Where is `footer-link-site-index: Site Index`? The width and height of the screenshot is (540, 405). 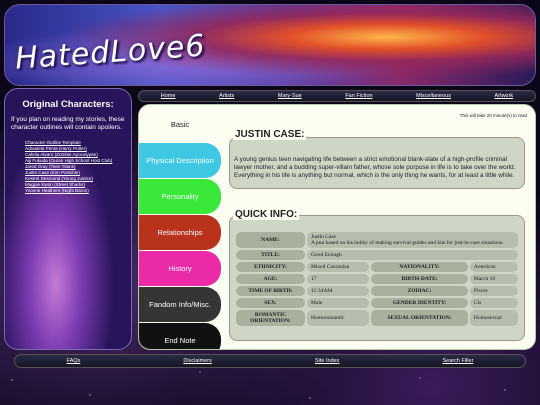
footer-link-site-index: Site Index is located at coordinates (327, 361).